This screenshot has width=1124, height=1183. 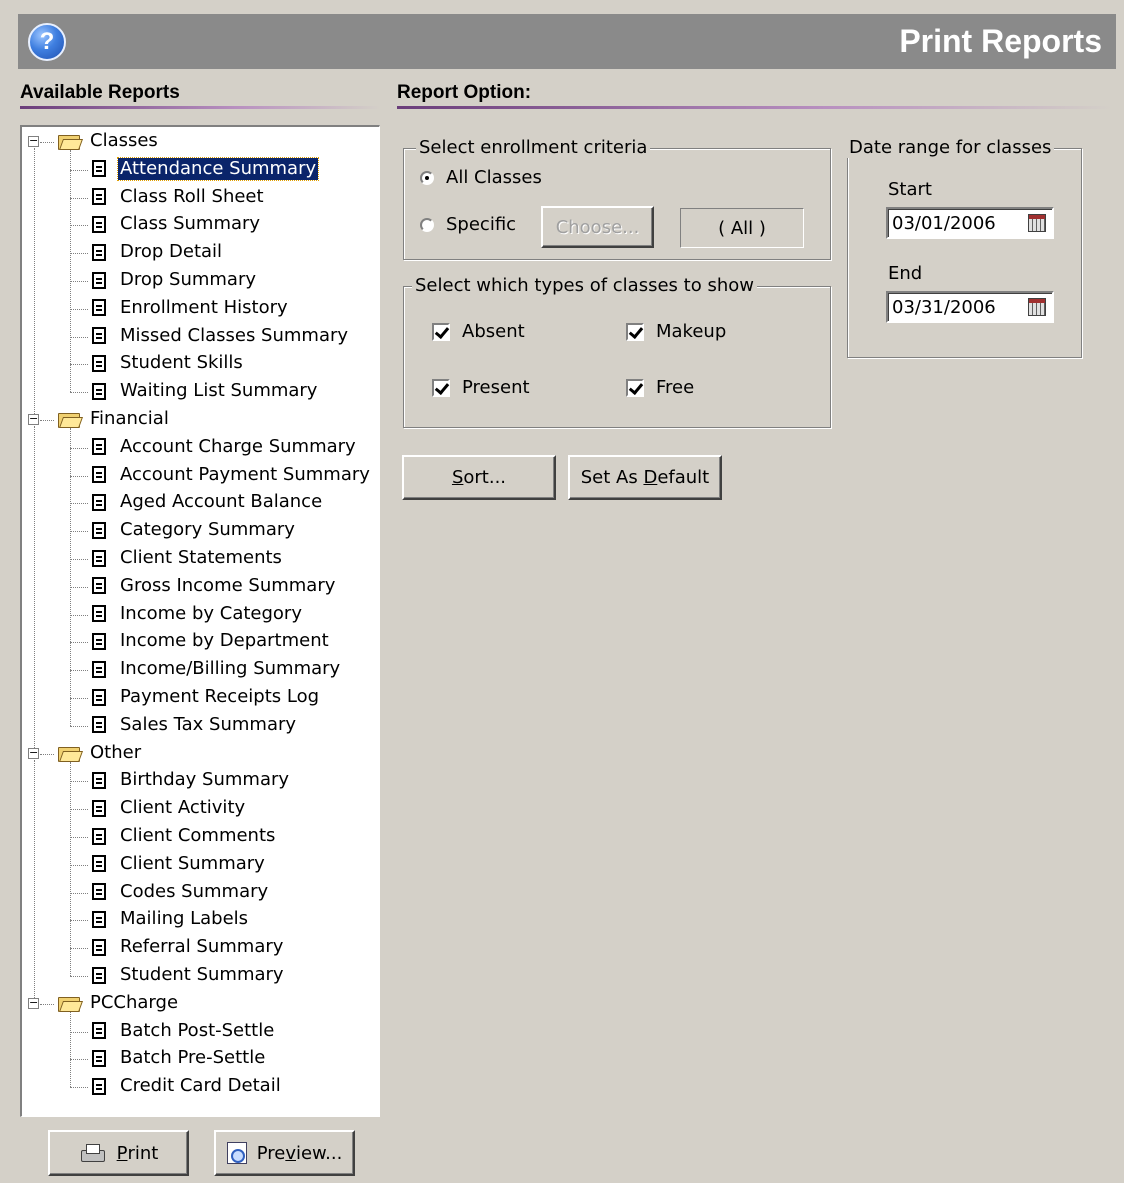 I want to click on printer-icon, so click(x=92, y=1153).